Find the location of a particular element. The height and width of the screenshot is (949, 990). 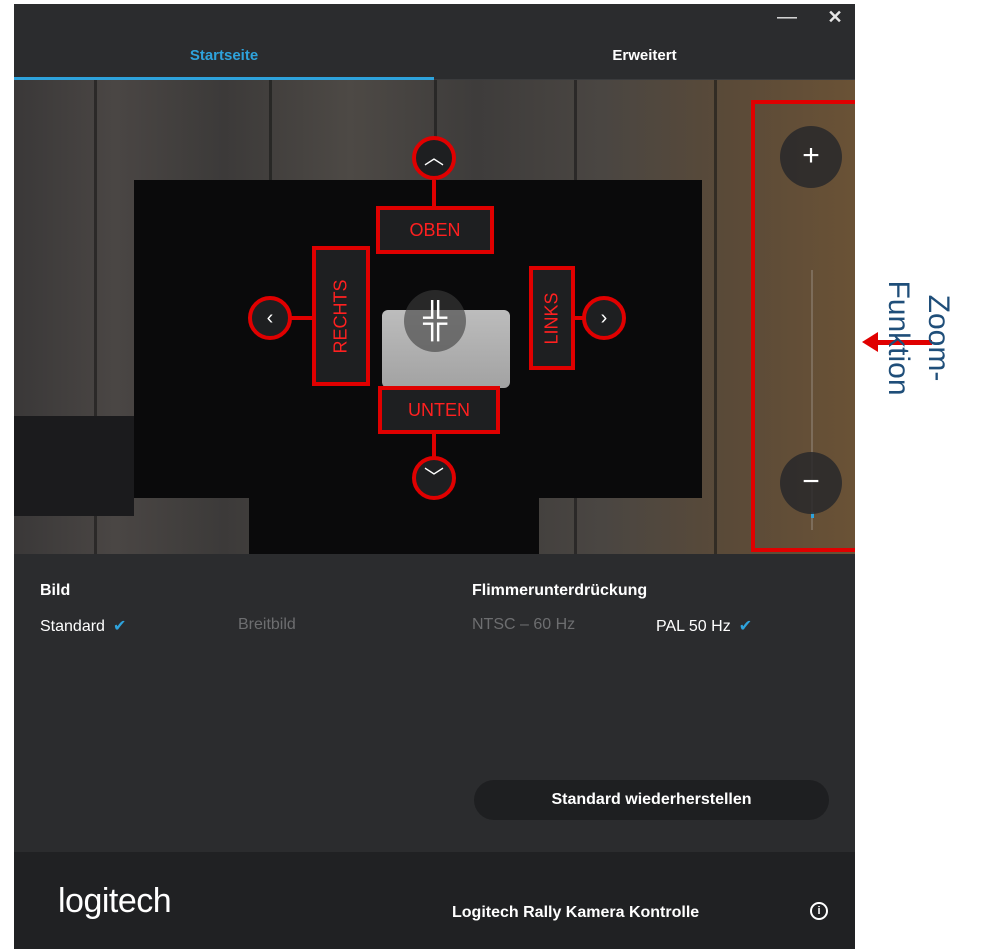

label-unten: UNTEN is located at coordinates (439, 410).